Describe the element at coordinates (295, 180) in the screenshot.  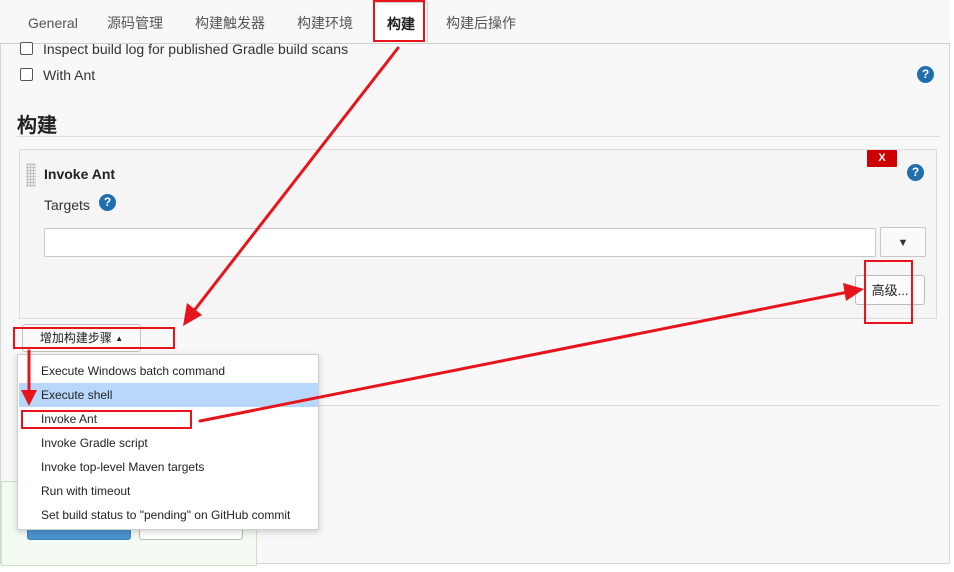
I see `arrow-line-tab-to-add` at that location.